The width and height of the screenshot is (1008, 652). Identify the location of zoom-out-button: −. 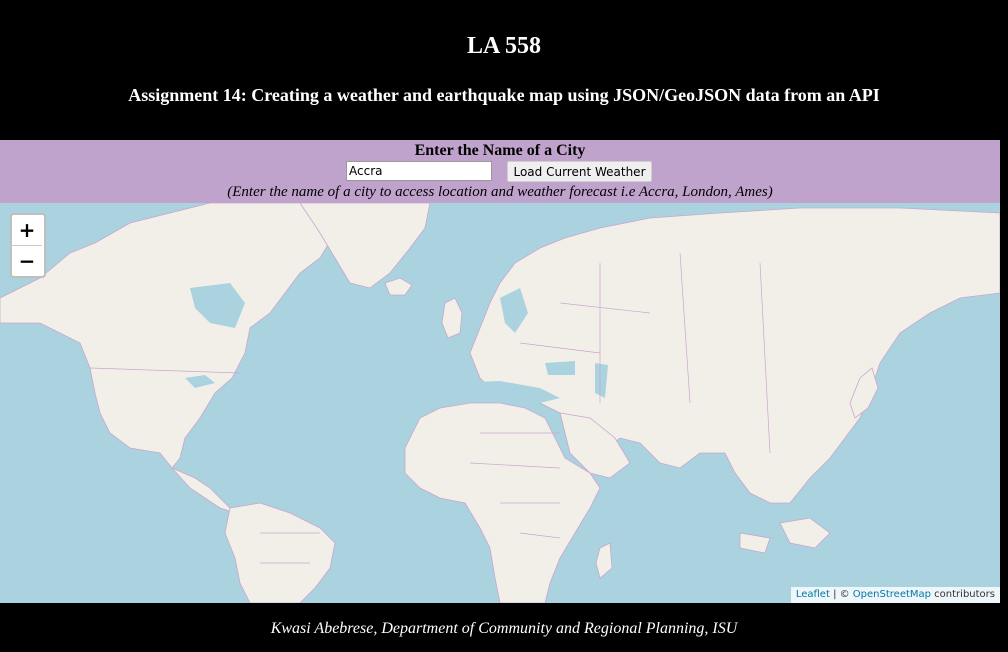
(27, 261).